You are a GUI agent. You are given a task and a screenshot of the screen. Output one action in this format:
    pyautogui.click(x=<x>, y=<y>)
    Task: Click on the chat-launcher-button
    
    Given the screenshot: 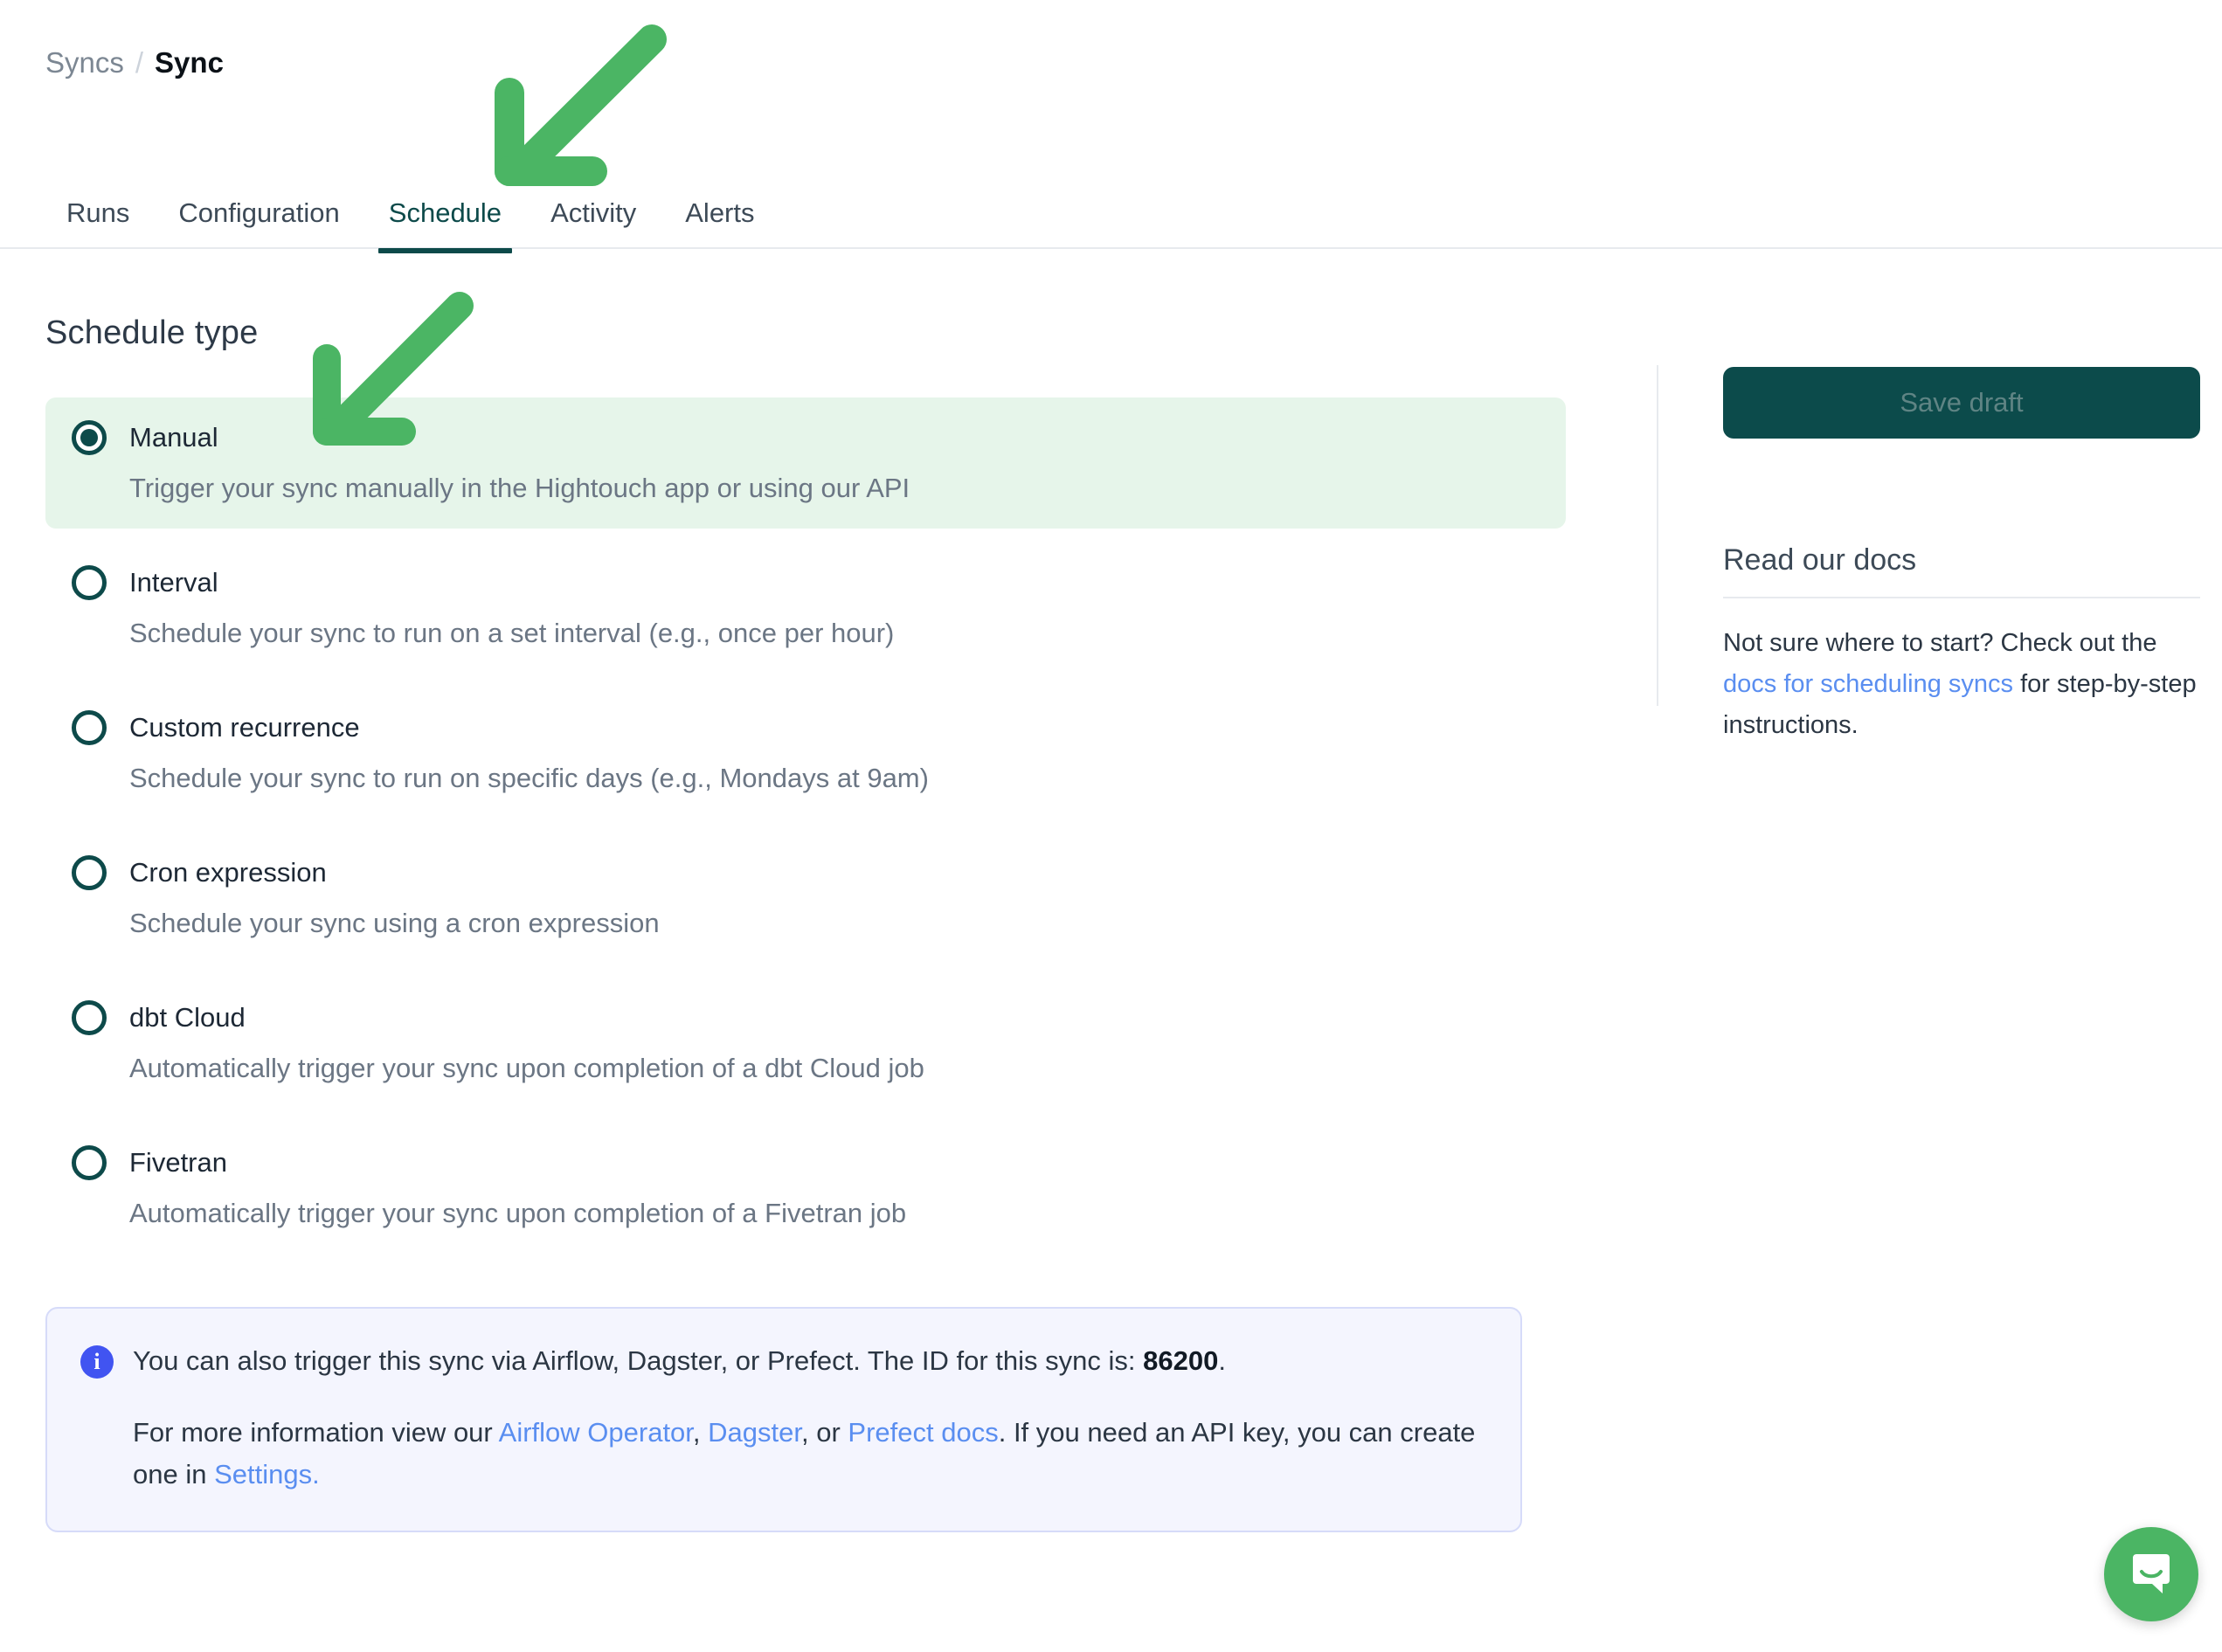 What is the action you would take?
    pyautogui.click(x=2151, y=1574)
    